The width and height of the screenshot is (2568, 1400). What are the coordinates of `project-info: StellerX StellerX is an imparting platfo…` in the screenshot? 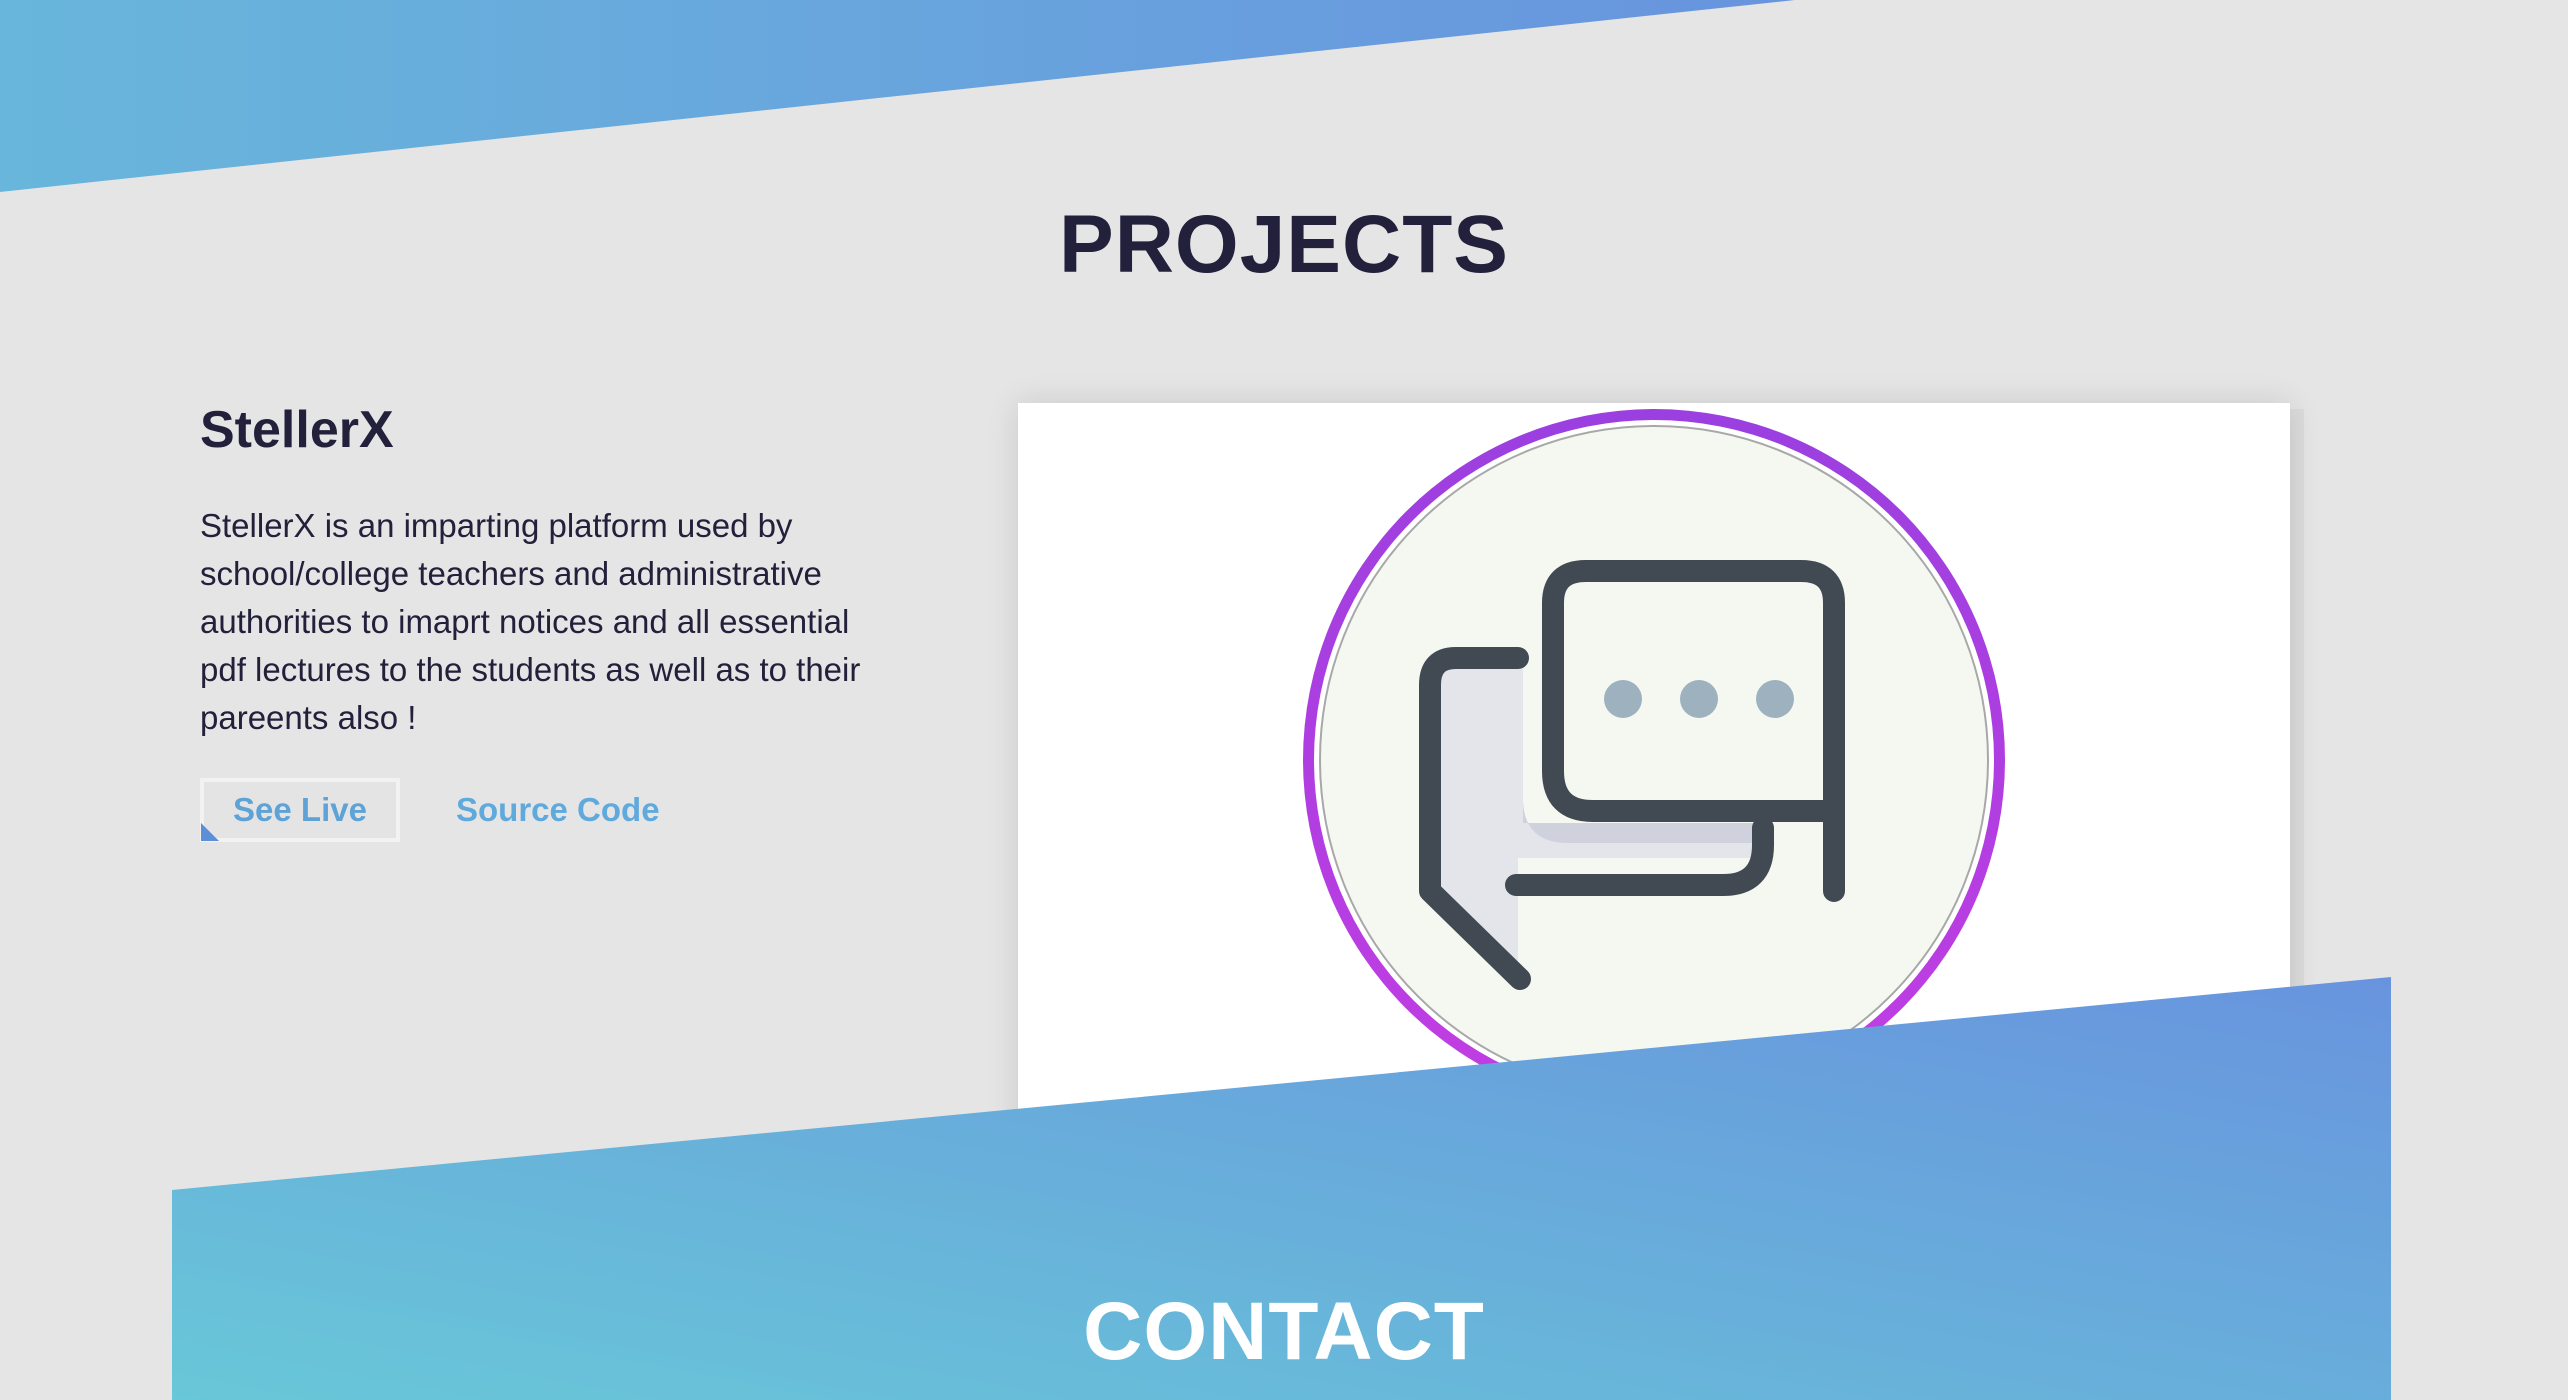 It's located at (550, 621).